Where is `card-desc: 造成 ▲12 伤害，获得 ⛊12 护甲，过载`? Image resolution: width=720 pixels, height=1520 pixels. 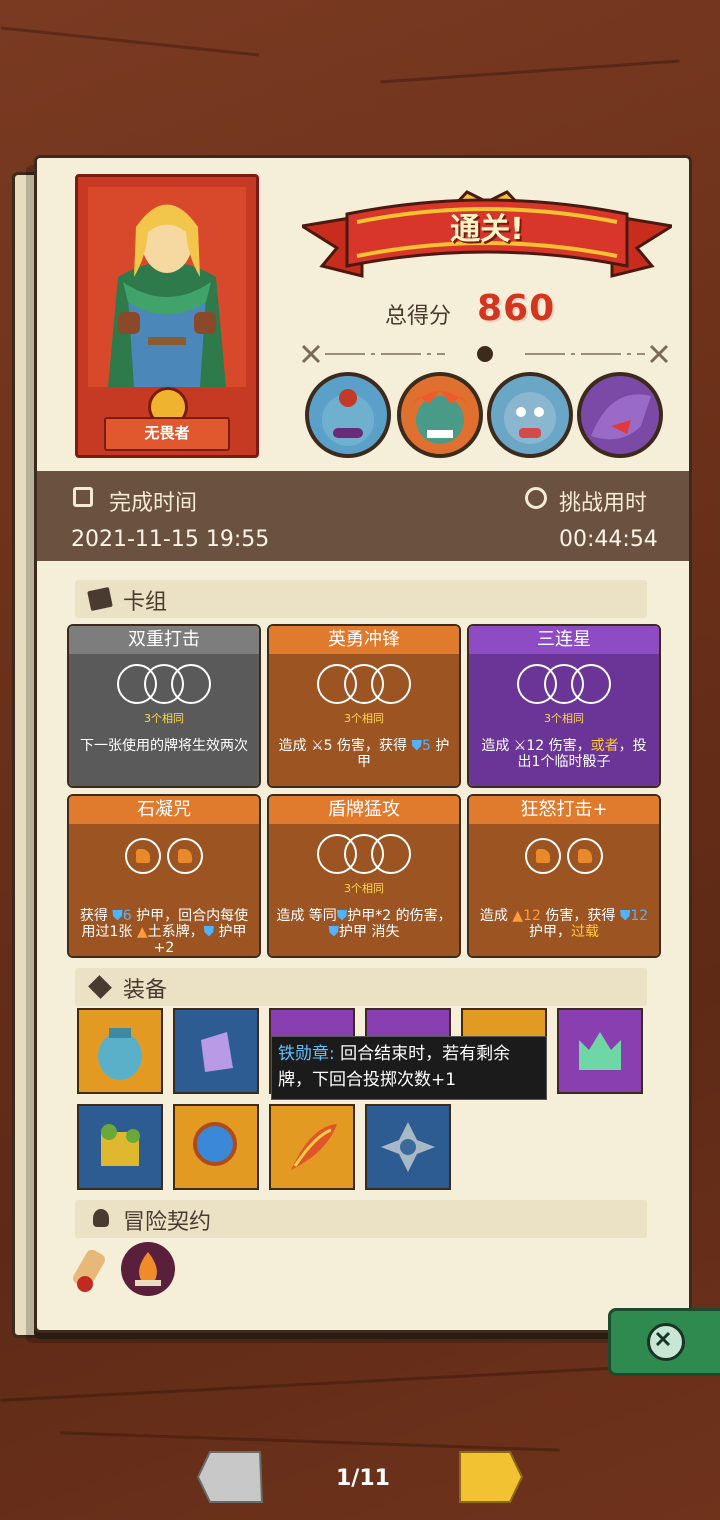
card-desc: 造成 ▲12 伤害，获得 ⛊12 护甲，过载 is located at coordinates (564, 924).